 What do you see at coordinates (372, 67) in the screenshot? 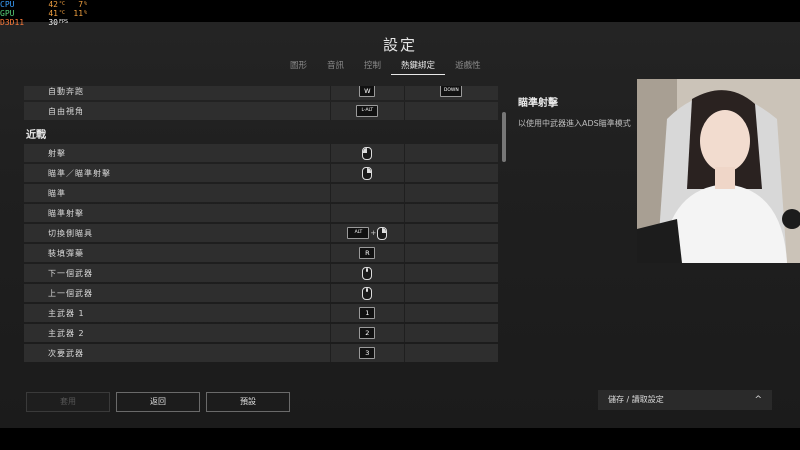
I see `tab-controls: 控制` at bounding box center [372, 67].